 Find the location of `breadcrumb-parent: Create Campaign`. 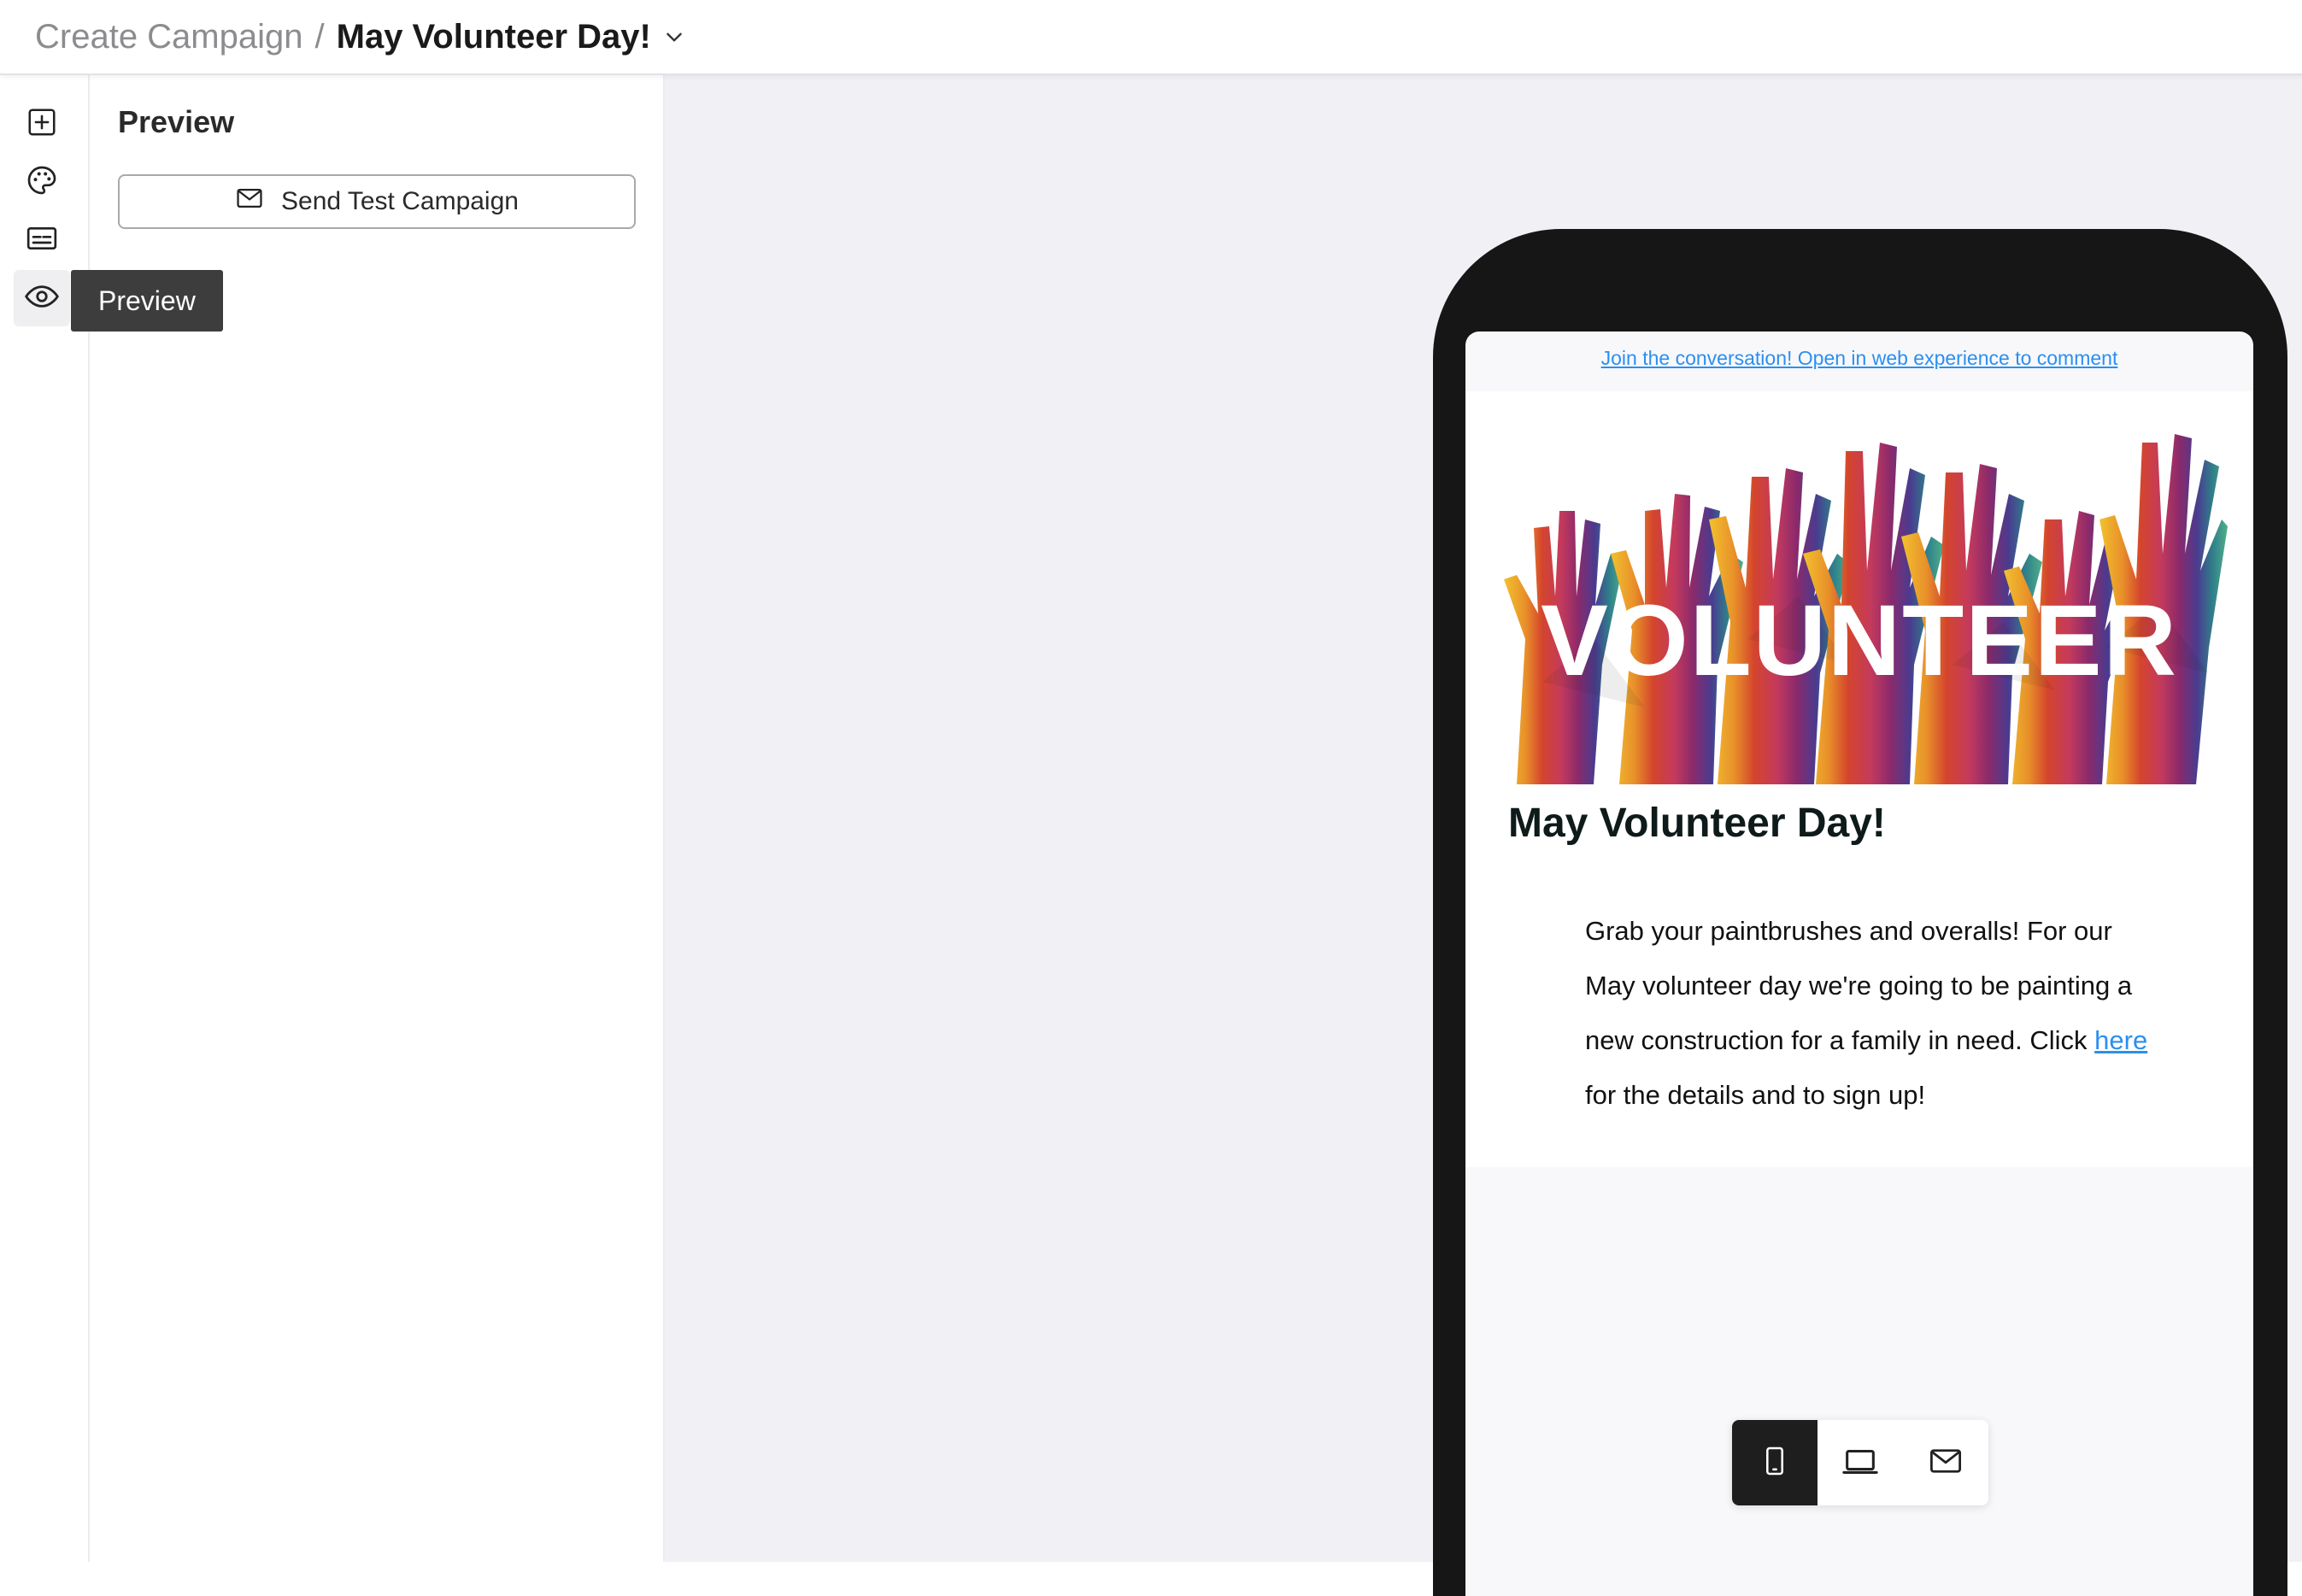

breadcrumb-parent: Create Campaign is located at coordinates (169, 37).